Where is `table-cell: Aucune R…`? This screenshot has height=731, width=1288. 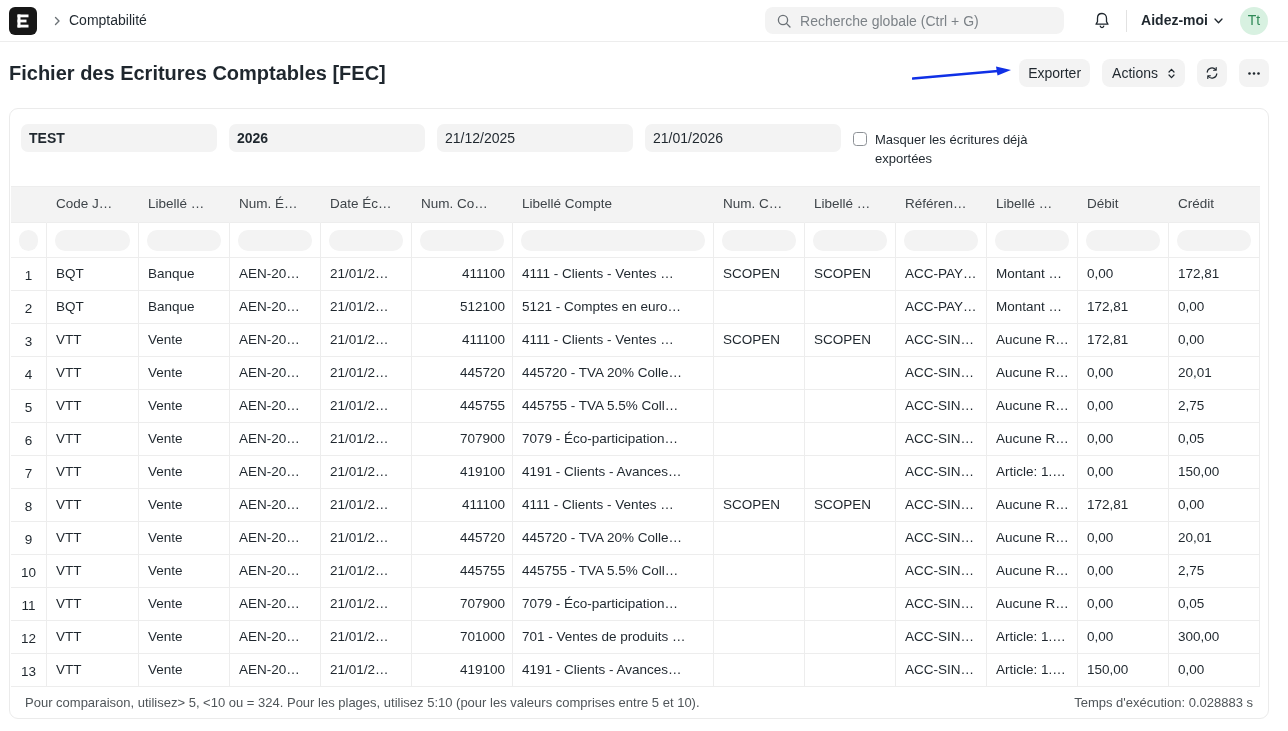 table-cell: Aucune R… is located at coordinates (1032, 406).